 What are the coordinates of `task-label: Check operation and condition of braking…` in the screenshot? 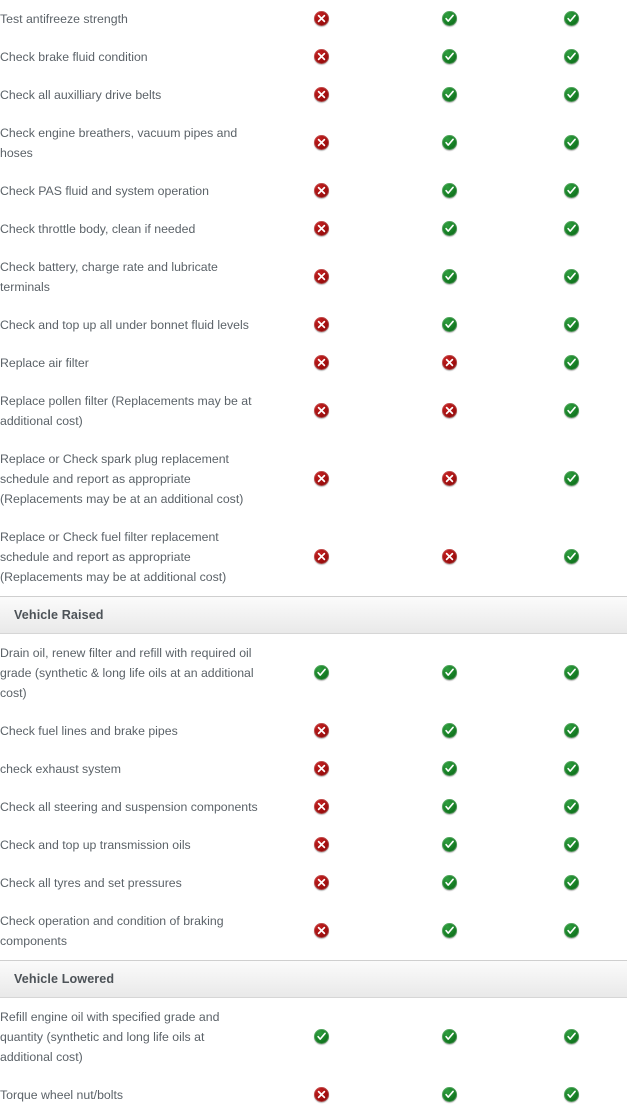 It's located at (112, 931).